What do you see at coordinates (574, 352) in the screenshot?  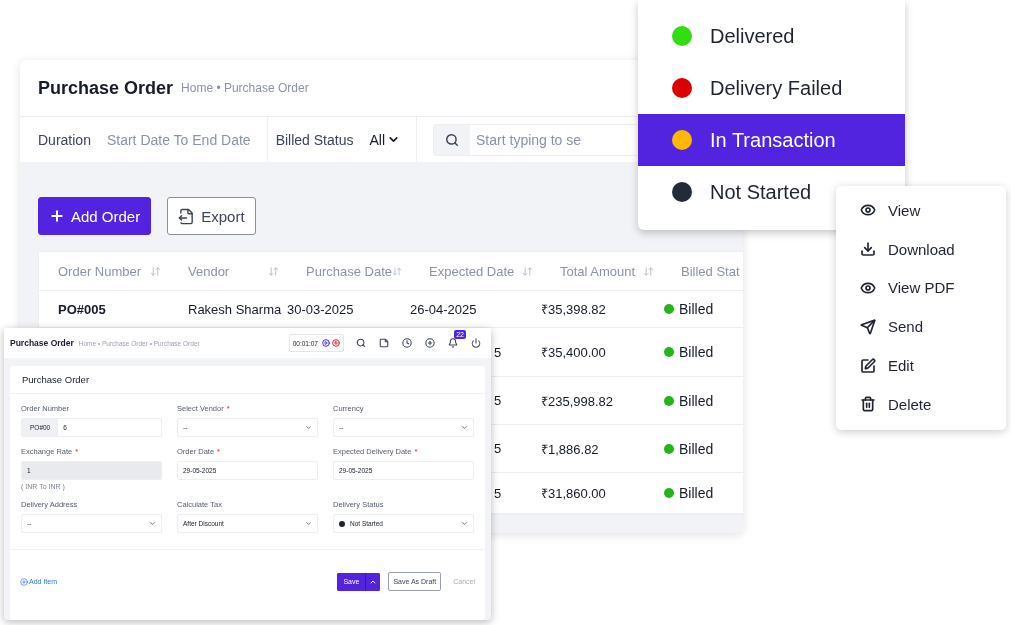 I see `table-cell-text: ₹35,400.00` at bounding box center [574, 352].